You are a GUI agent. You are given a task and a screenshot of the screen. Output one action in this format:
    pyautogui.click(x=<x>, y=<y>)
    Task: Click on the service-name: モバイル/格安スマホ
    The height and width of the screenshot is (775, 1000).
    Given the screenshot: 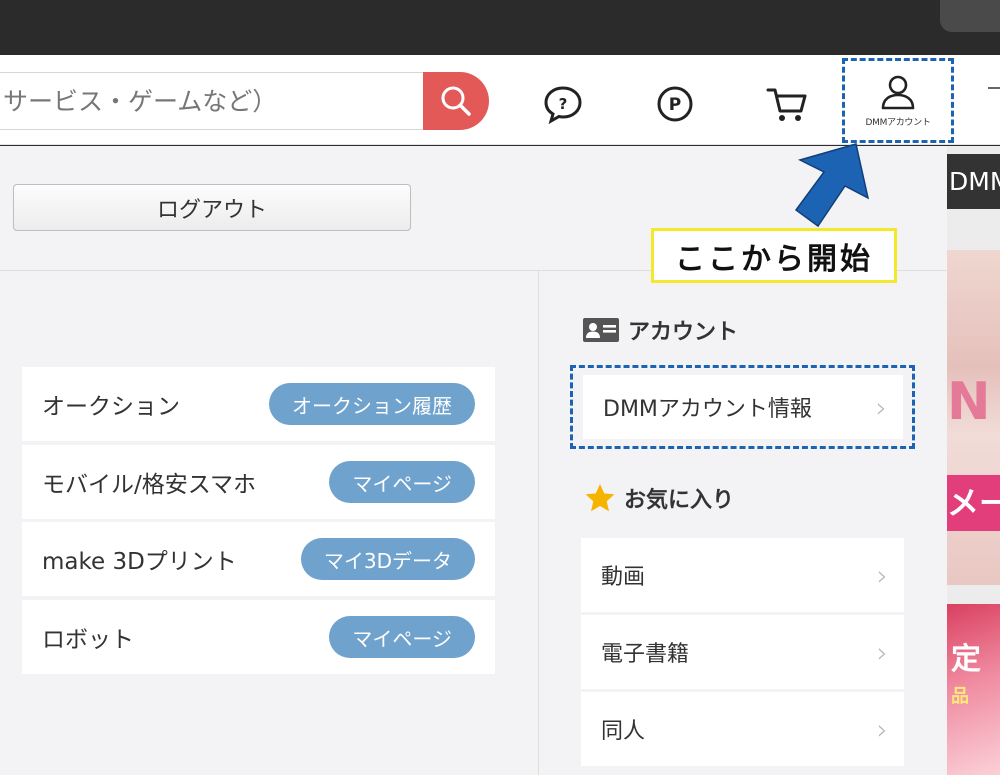 What is the action you would take?
    pyautogui.click(x=149, y=485)
    